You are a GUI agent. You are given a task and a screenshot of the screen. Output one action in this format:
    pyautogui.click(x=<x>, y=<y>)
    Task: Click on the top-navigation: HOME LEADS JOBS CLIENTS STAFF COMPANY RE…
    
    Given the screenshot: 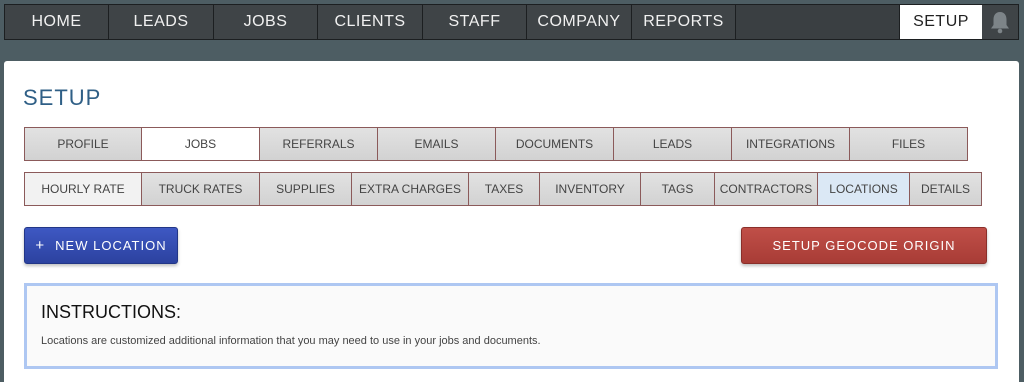 What is the action you would take?
    pyautogui.click(x=512, y=21)
    